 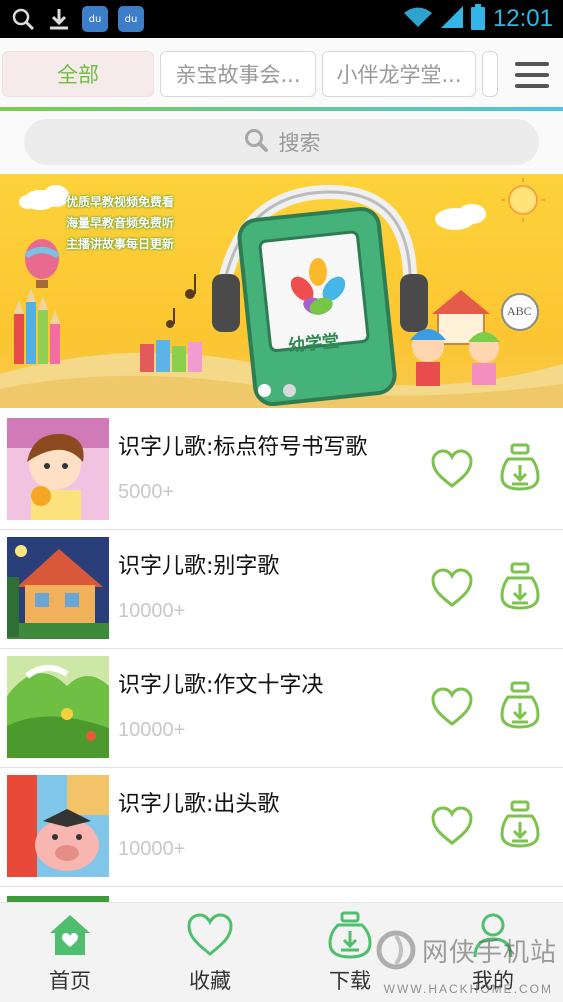 I want to click on item-title: 识字儿歌:出头歌, so click(x=199, y=804).